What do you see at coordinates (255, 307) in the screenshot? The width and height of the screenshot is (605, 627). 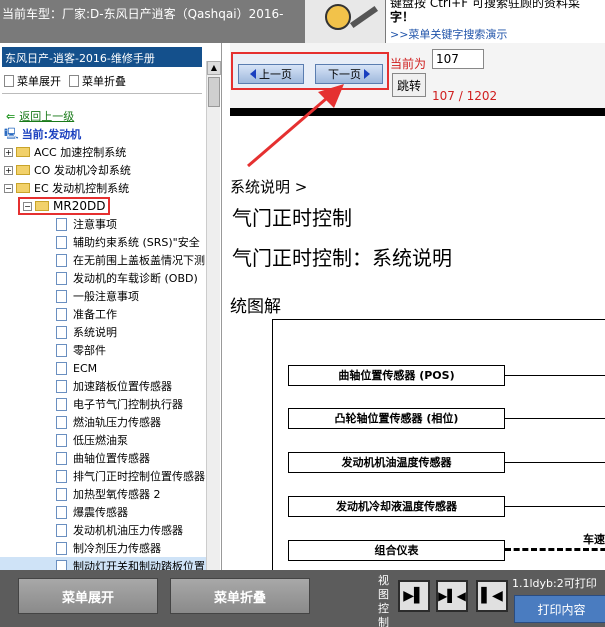 I see `diagram-heading: 统图解` at bounding box center [255, 307].